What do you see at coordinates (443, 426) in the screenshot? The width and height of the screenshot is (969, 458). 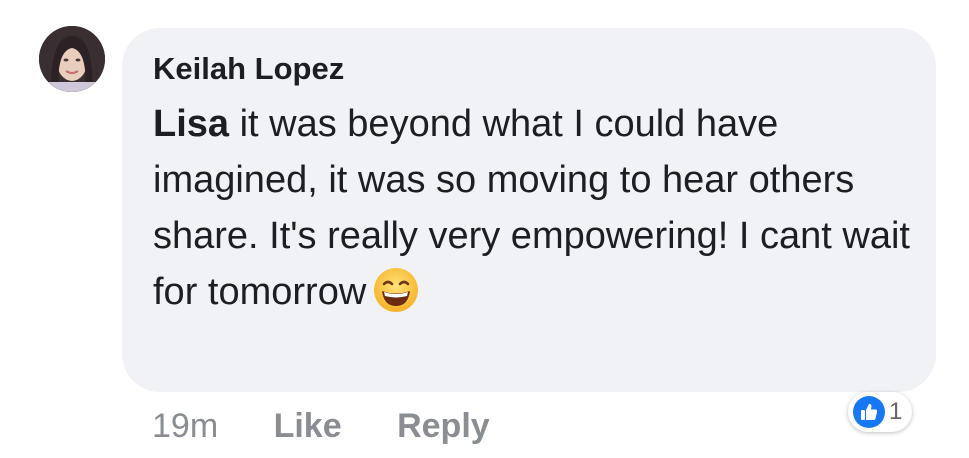 I see `reply-button: Reply` at bounding box center [443, 426].